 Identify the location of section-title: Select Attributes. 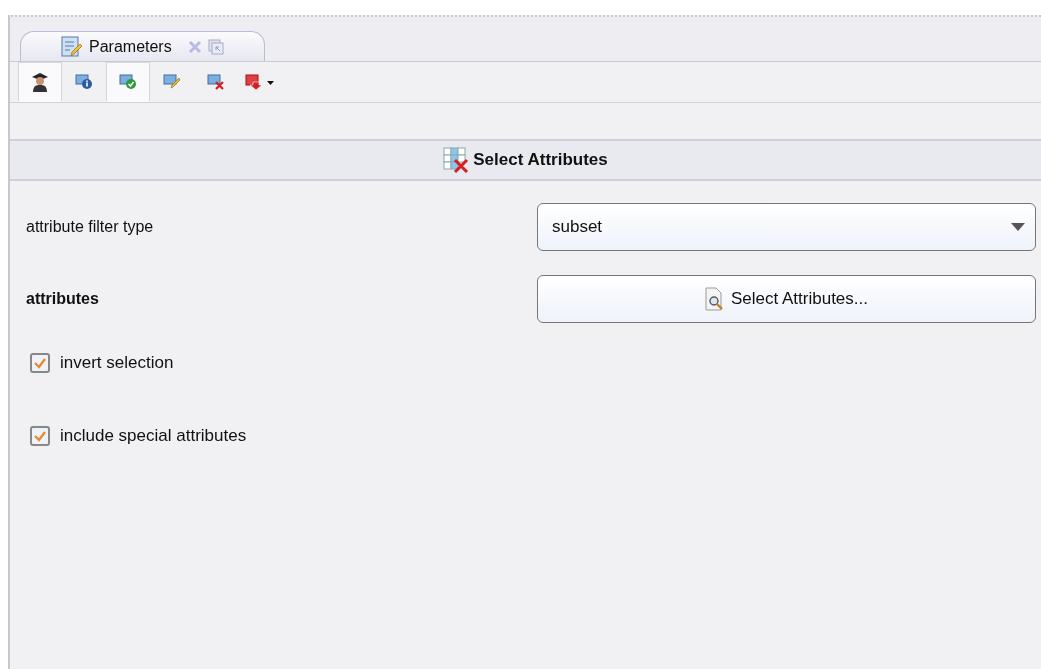
(540, 160).